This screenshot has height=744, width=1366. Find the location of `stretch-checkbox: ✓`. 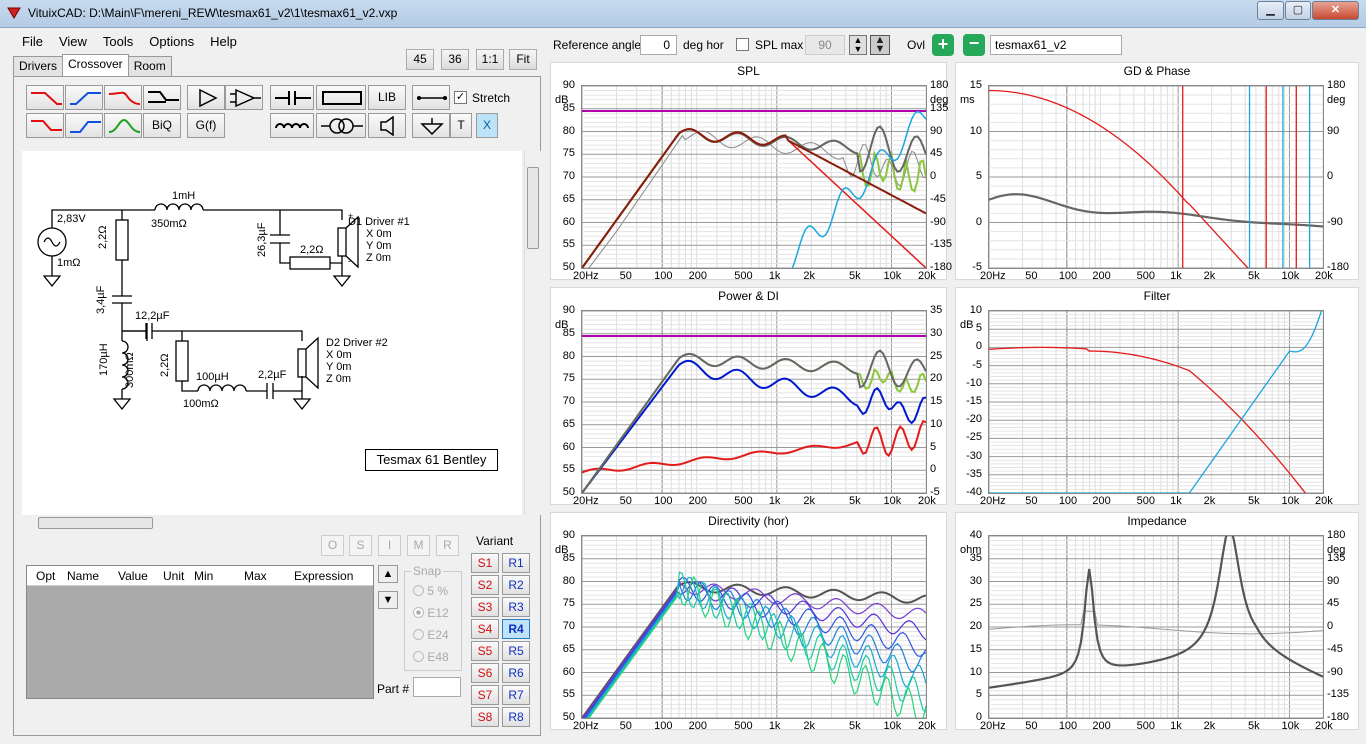

stretch-checkbox: ✓ is located at coordinates (460, 97).